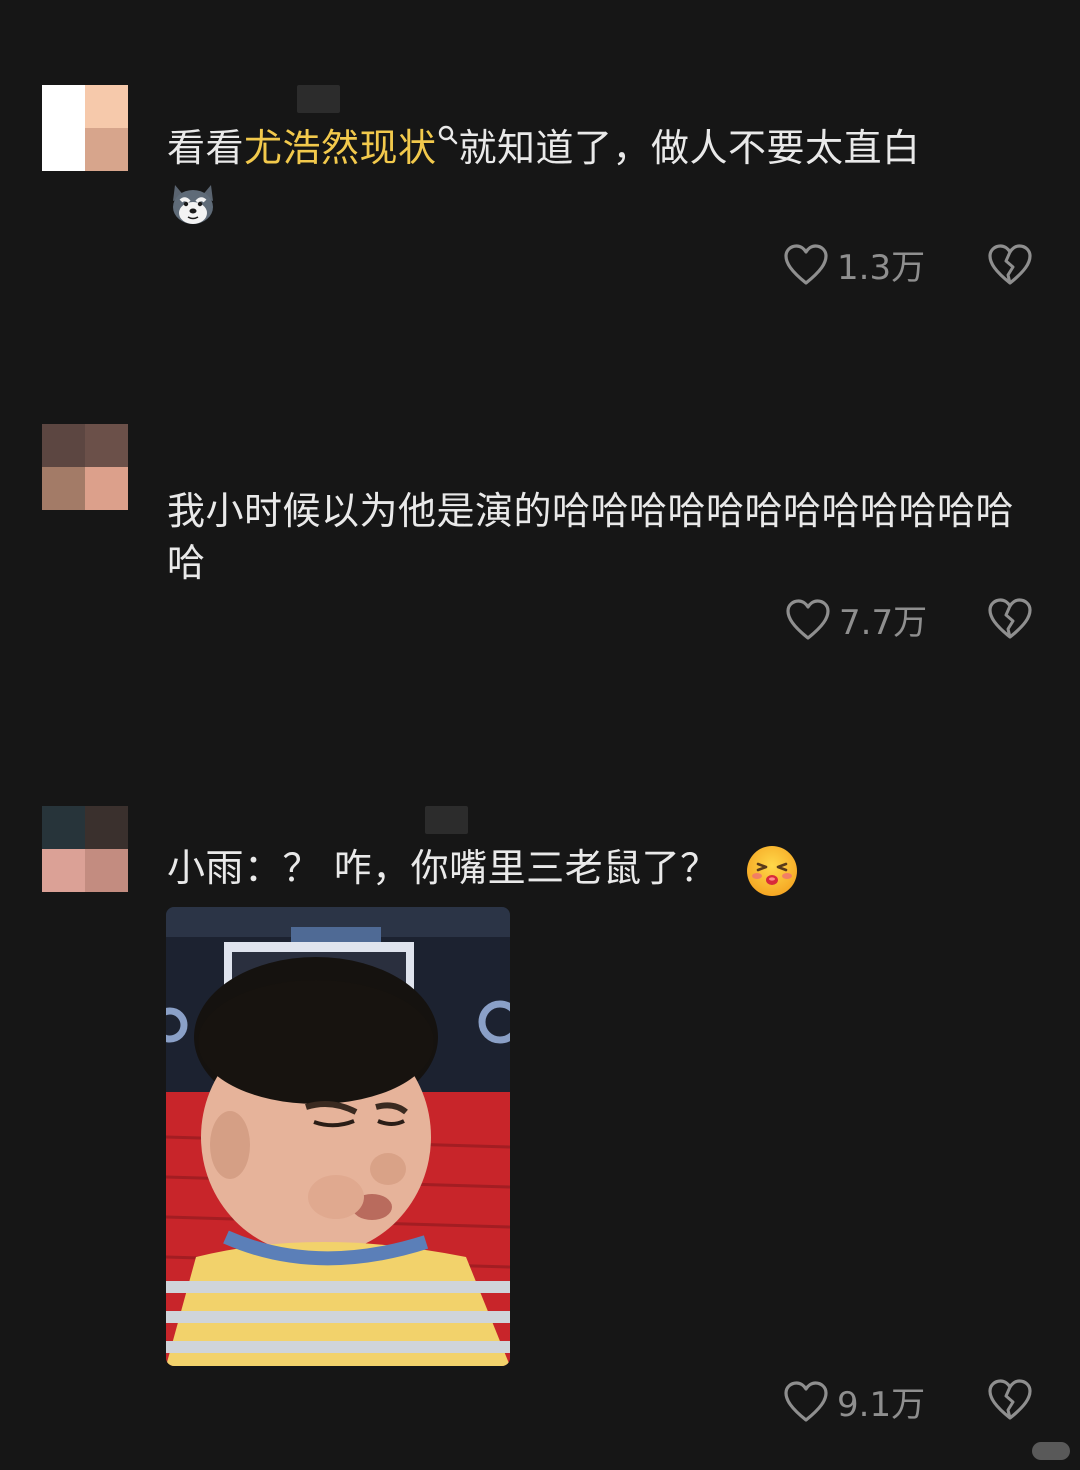  What do you see at coordinates (591, 537) in the screenshot?
I see `comment-text: 我小时候以为他是演的哈哈哈哈哈哈哈哈哈哈哈哈哈` at bounding box center [591, 537].